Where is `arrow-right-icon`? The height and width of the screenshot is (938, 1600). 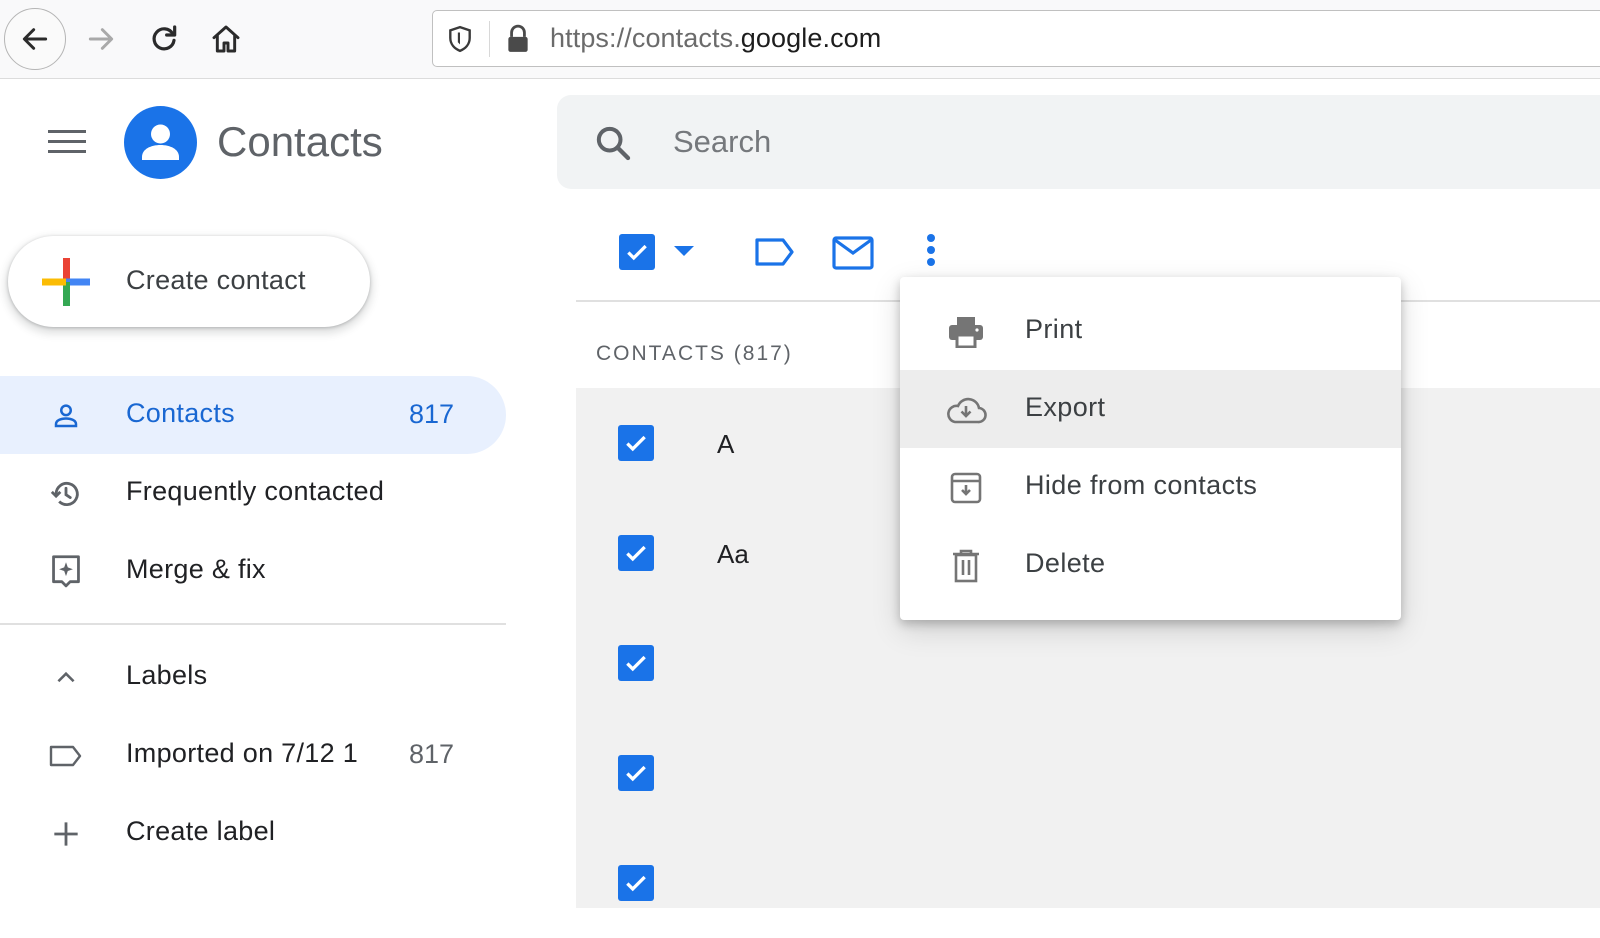 arrow-right-icon is located at coordinates (101, 39).